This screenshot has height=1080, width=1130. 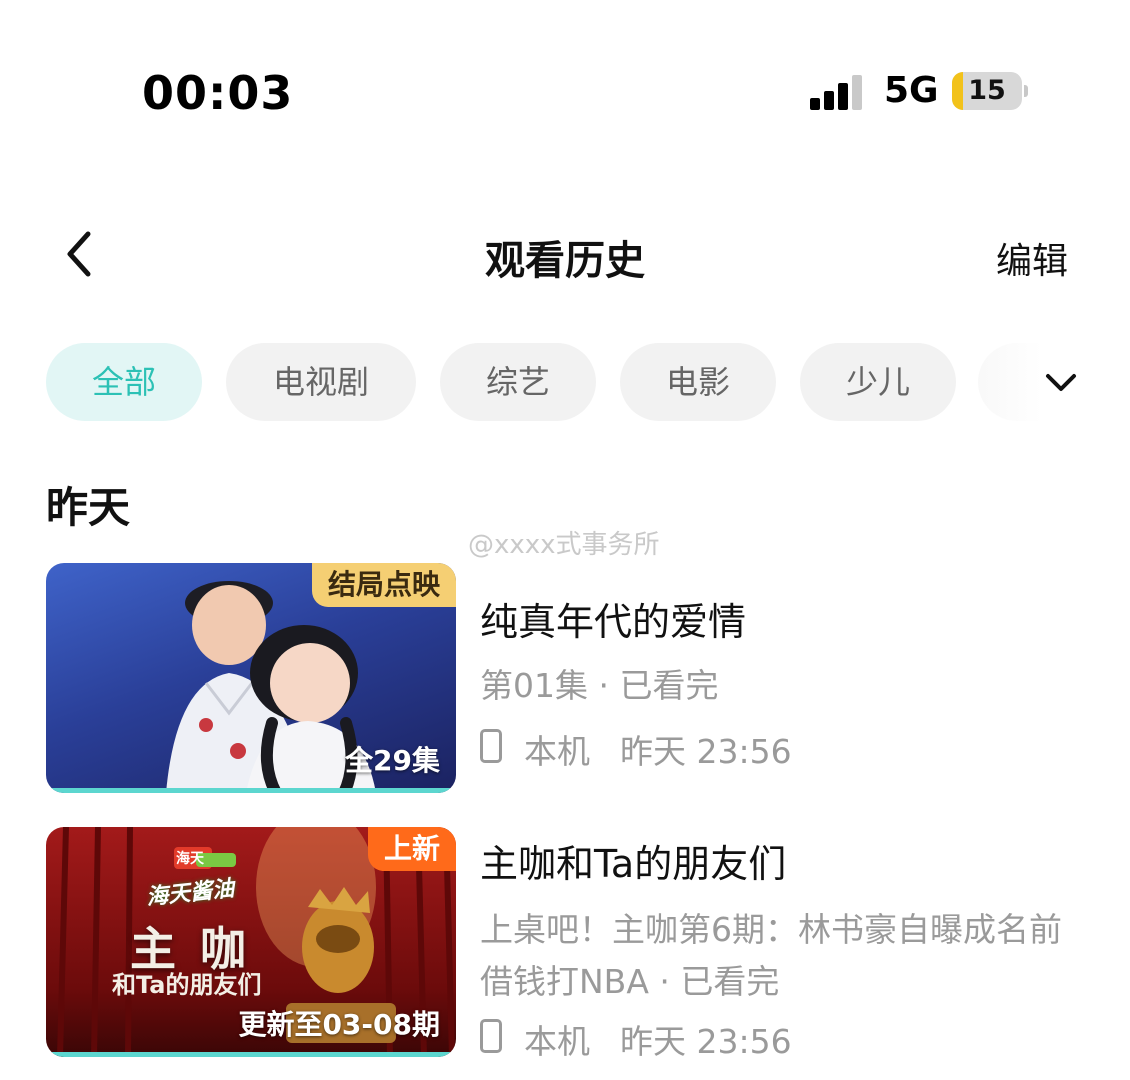 I want to click on poster-subtitle: 和Ta的朋友们, so click(x=187, y=985).